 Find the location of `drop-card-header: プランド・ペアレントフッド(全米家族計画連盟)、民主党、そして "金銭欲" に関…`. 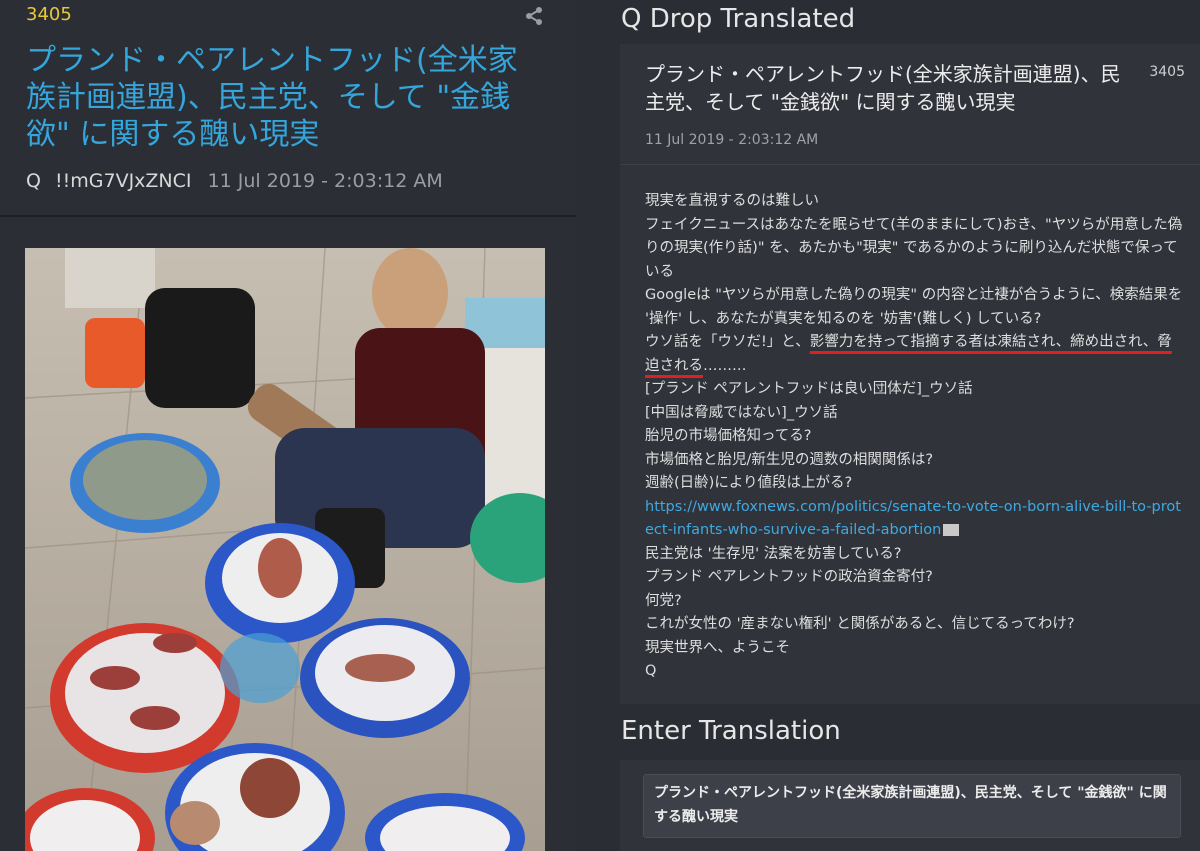

drop-card-header: プランド・ペアレントフッド(全米家族計画連盟)、民主党、そして "金銭欲" に関… is located at coordinates (910, 104).